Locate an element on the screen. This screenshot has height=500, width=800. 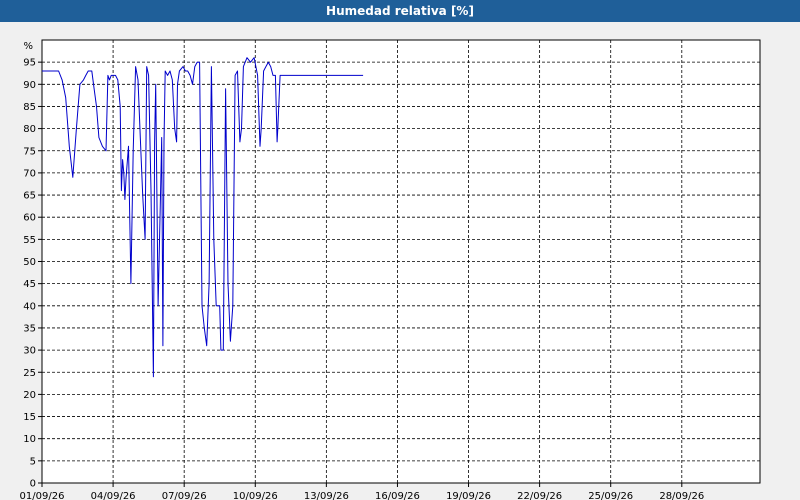
y-tick-label: 65 is located at coordinates (29, 196).